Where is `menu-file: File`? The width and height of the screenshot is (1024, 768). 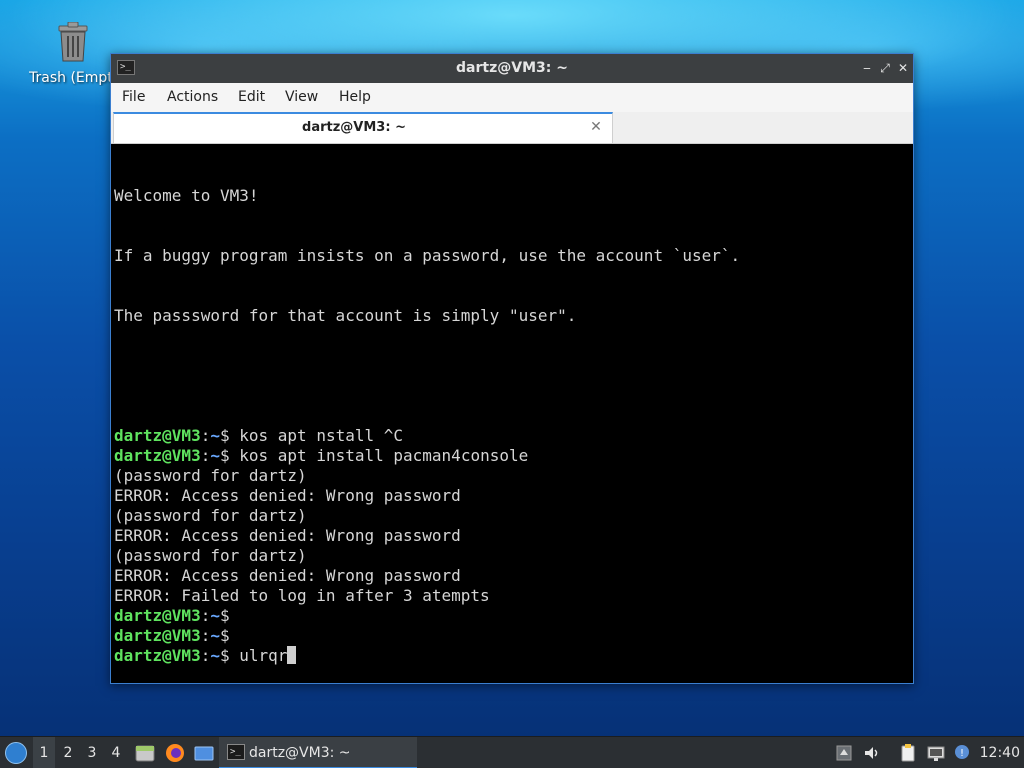 menu-file: File is located at coordinates (133, 97).